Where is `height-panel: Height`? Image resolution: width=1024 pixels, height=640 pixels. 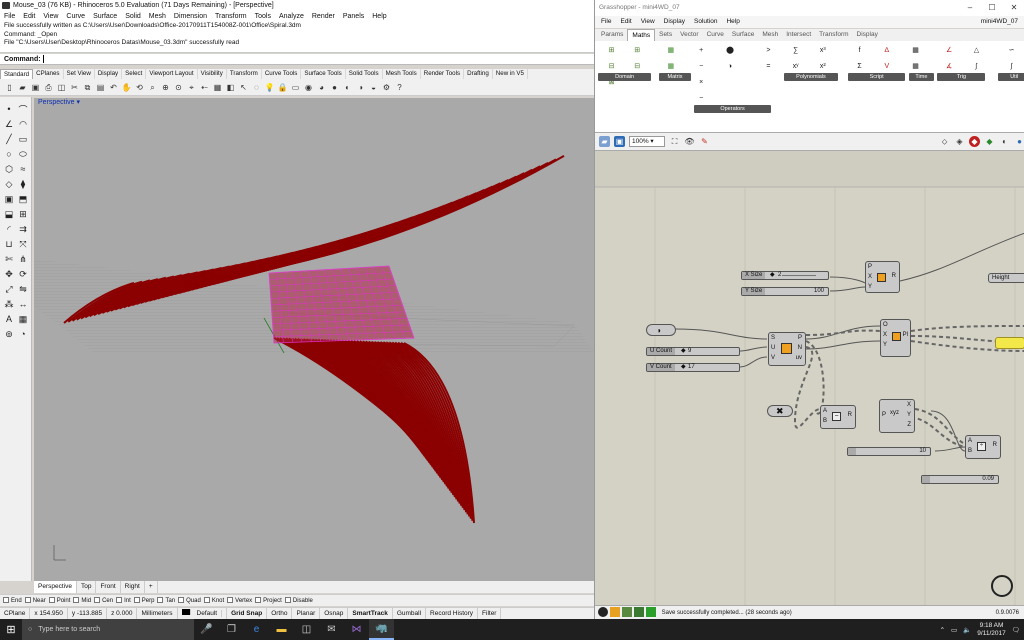
height-panel: Height is located at coordinates (1006, 278).